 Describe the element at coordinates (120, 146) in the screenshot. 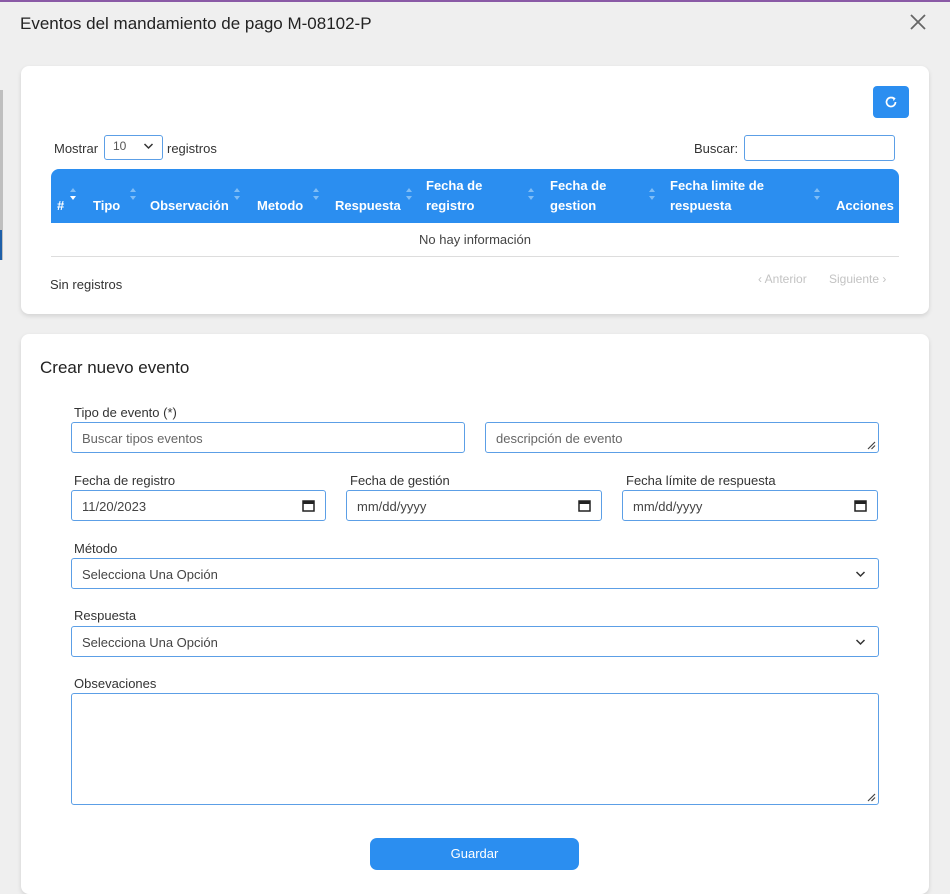

I see `page-length-value: 10` at that location.